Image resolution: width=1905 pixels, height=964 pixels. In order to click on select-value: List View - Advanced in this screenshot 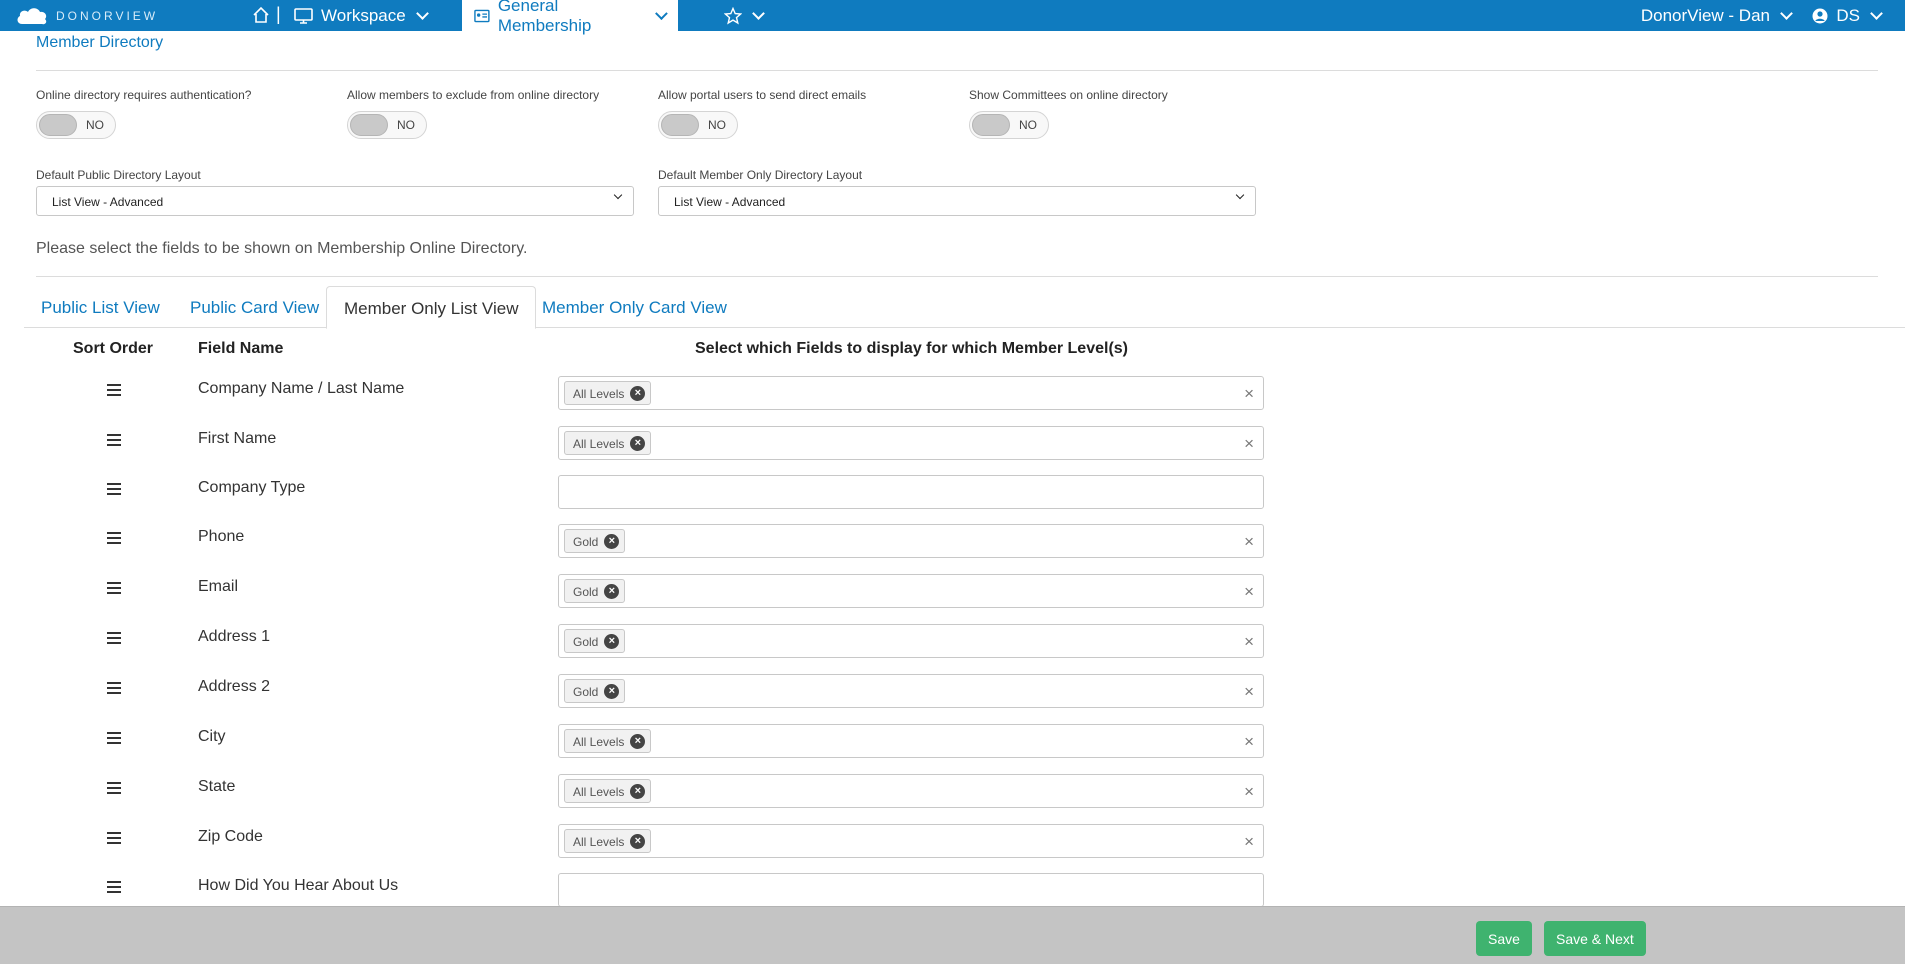, I will do `click(730, 202)`.